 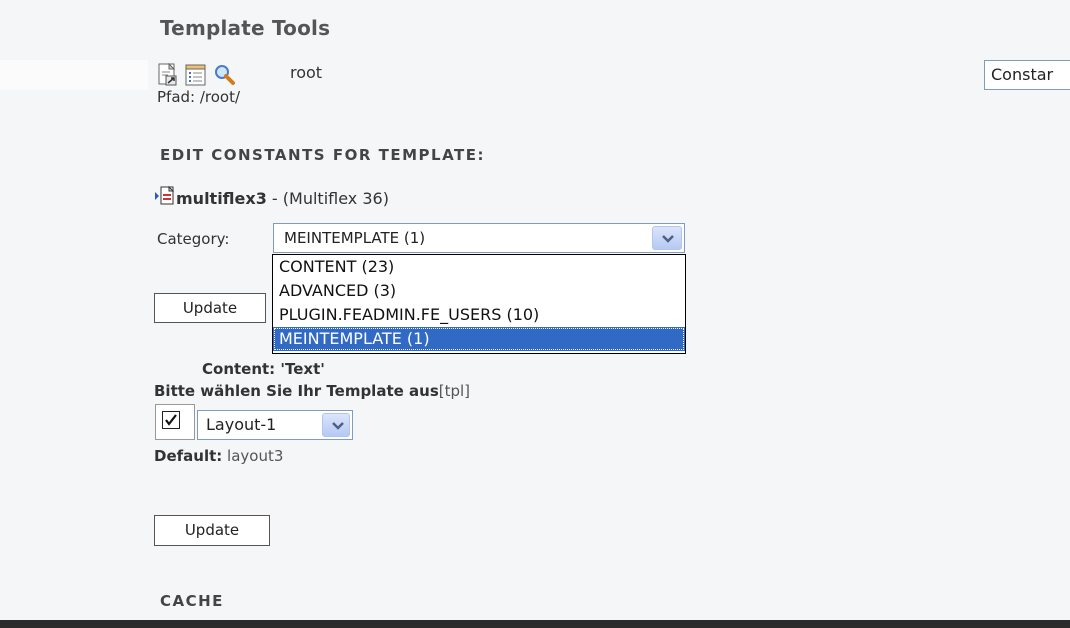 What do you see at coordinates (306, 72) in the screenshot?
I see `root-label: root` at bounding box center [306, 72].